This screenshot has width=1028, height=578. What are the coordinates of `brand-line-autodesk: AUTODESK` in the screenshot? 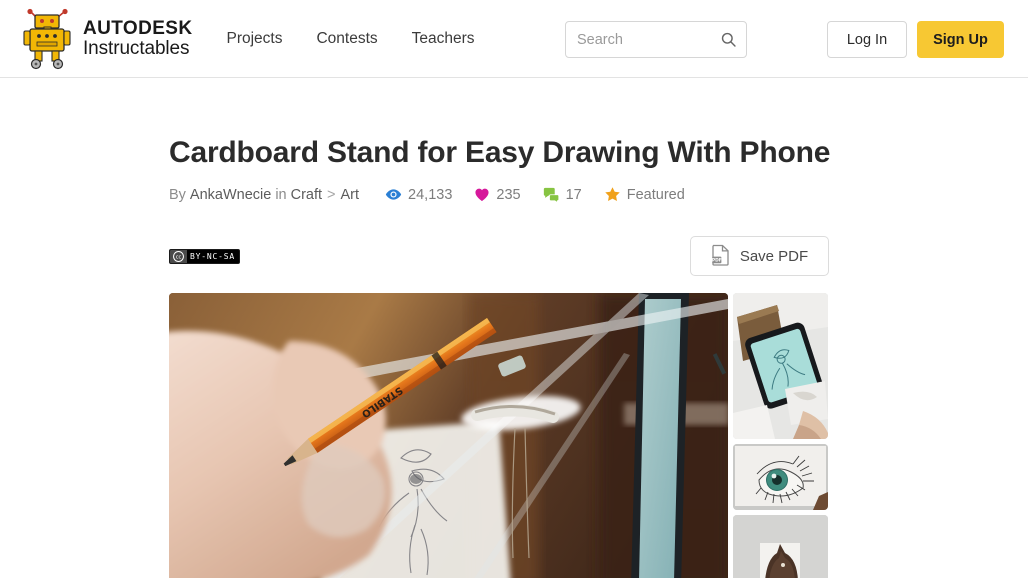 It's located at (138, 28).